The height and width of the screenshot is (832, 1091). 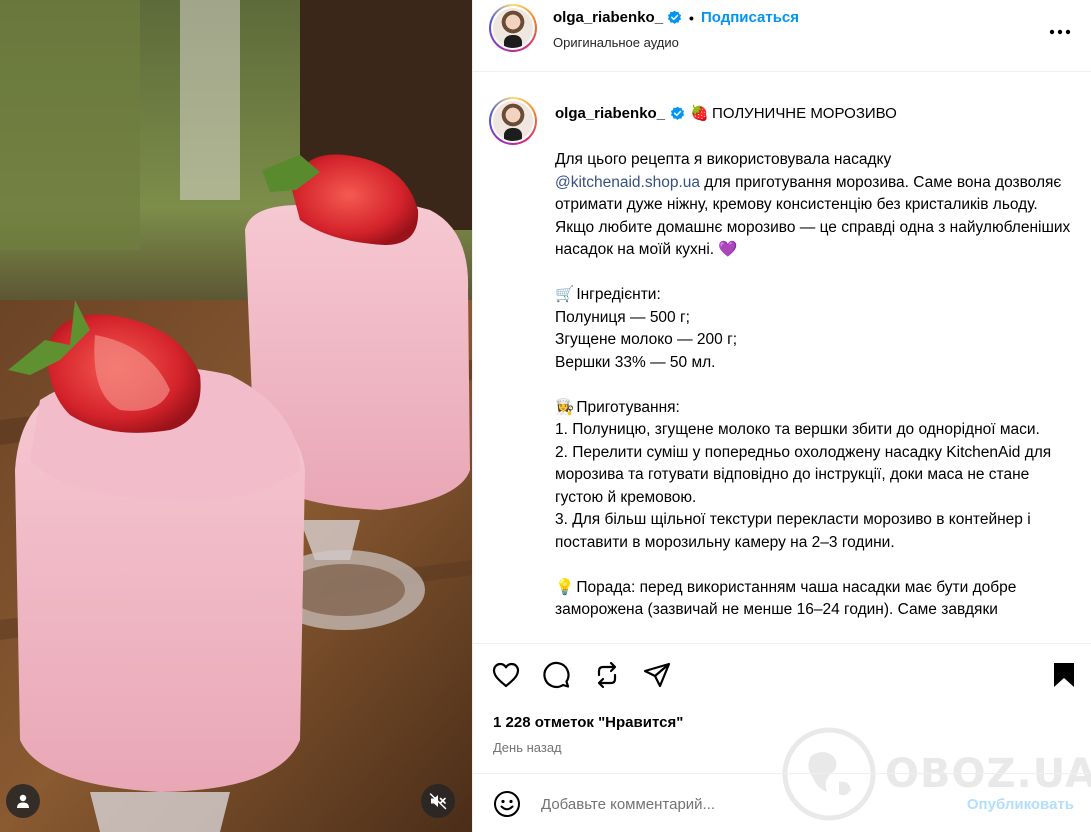 I want to click on bookmark-icon, so click(x=1064, y=675).